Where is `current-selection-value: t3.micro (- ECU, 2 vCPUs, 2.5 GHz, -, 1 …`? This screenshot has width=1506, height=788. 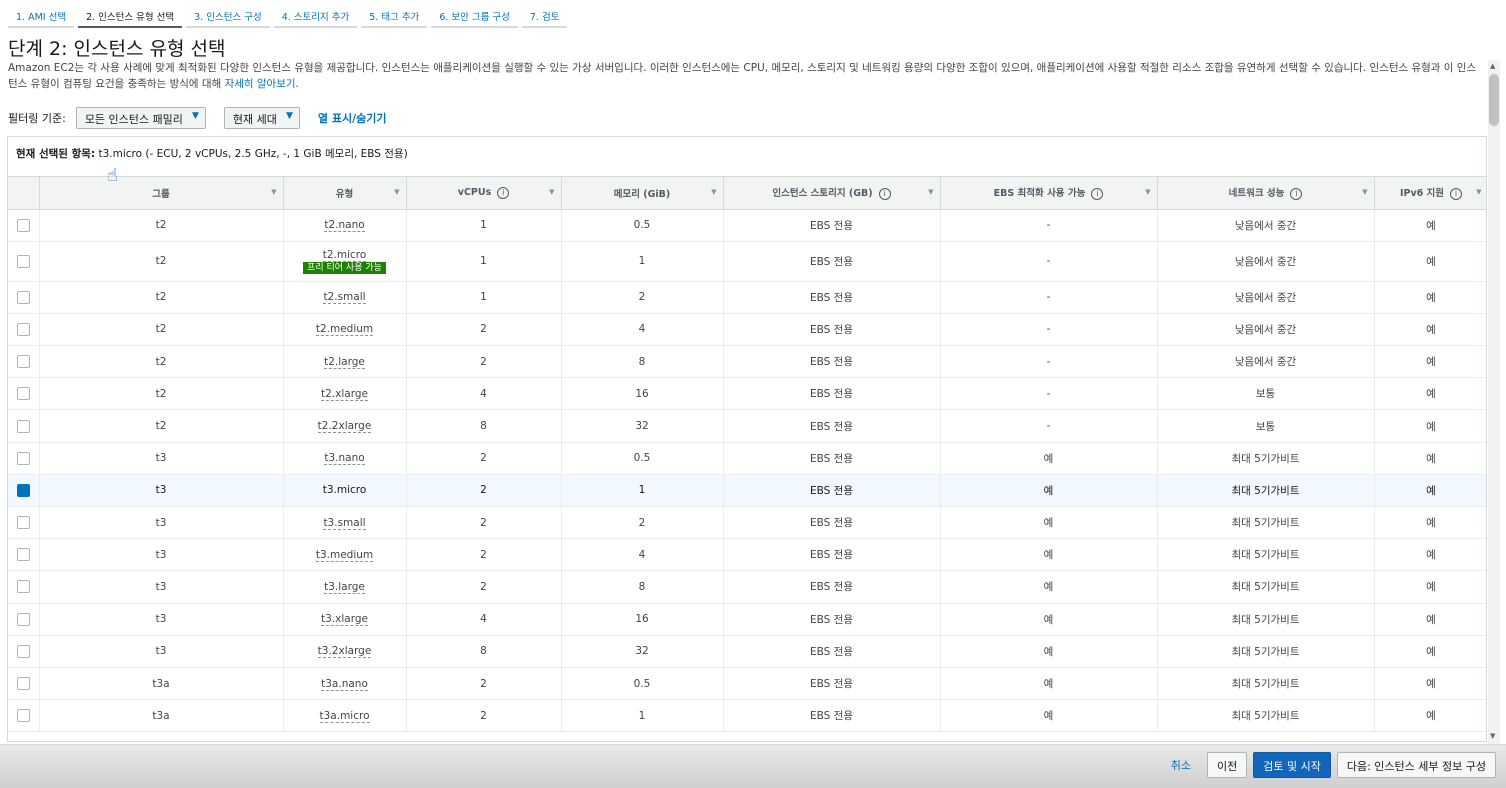
current-selection-value: t3.micro (- ECU, 2 vCPUs, 2.5 GHz, -, 1 … is located at coordinates (253, 154).